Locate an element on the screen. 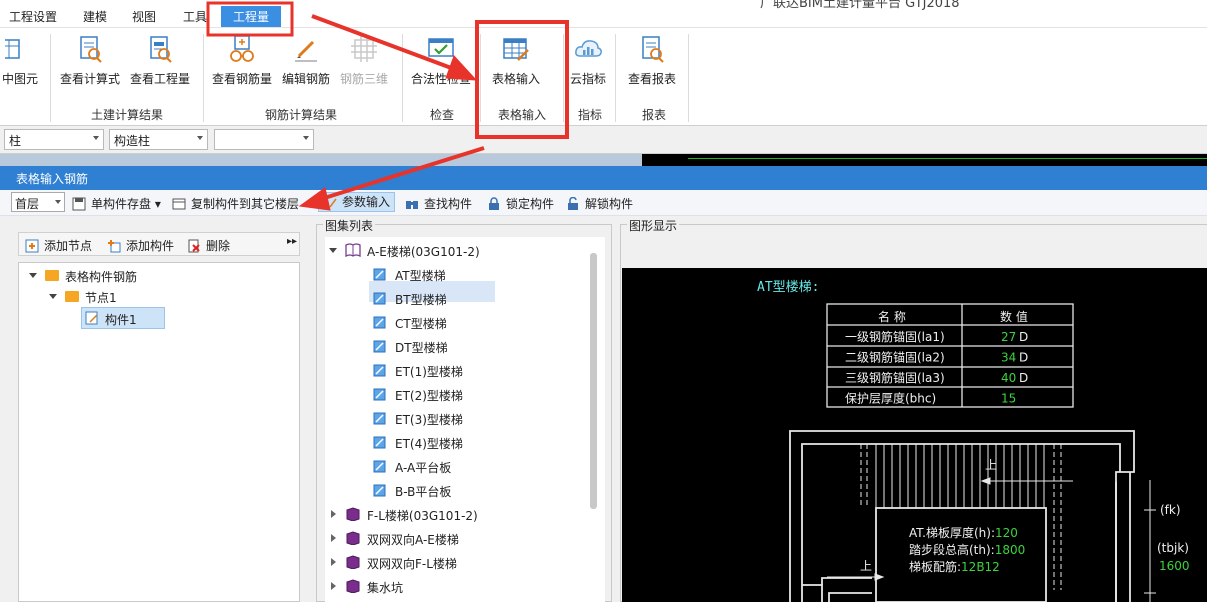  unlock-member-button: 解锁构件 is located at coordinates (599, 203).